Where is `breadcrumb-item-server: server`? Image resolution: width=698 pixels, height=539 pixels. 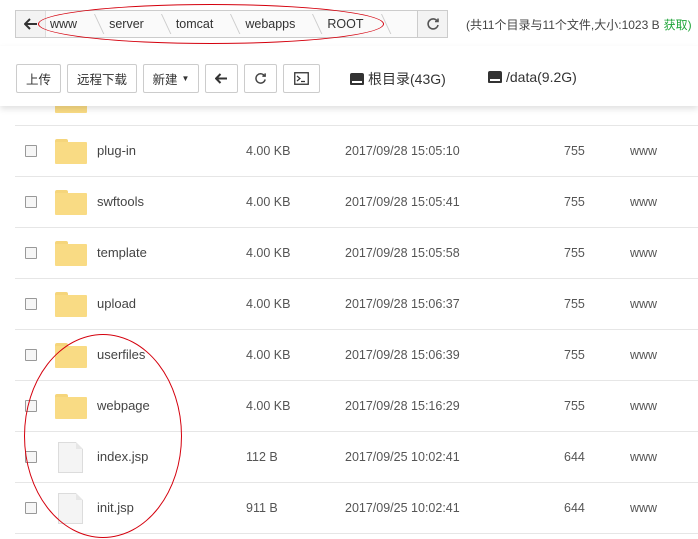 breadcrumb-item-server: server is located at coordinates (128, 24).